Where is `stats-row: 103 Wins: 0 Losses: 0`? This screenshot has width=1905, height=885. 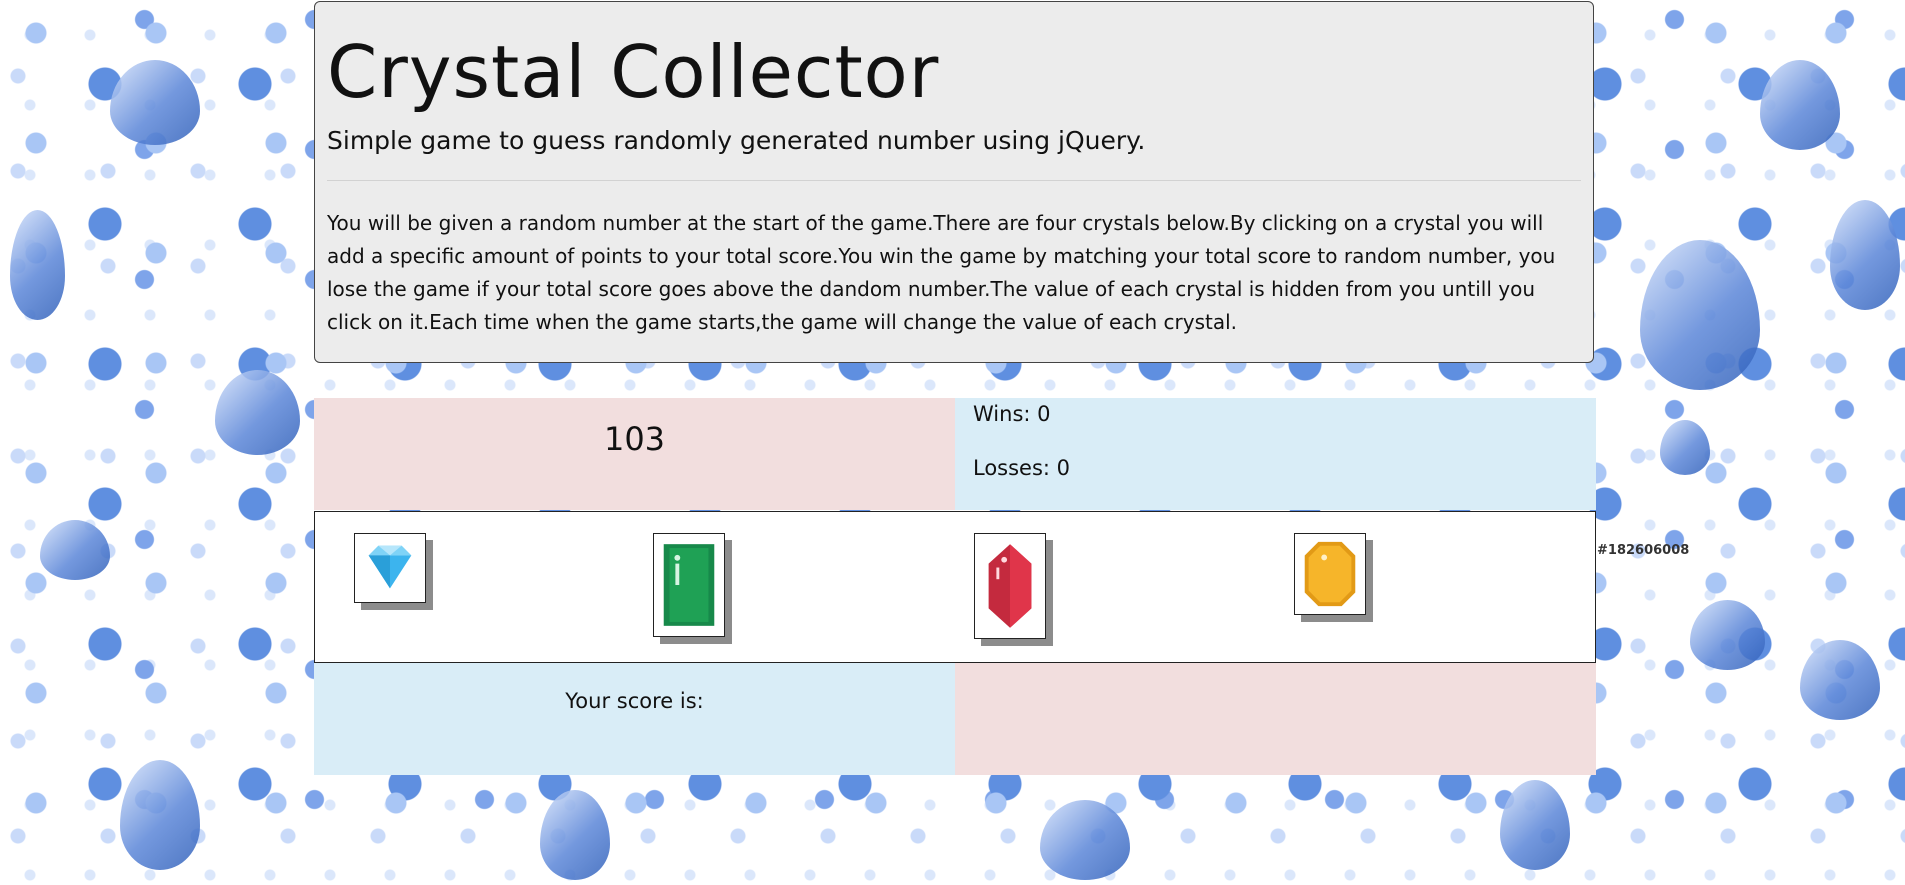 stats-row: 103 Wins: 0 Losses: 0 is located at coordinates (955, 454).